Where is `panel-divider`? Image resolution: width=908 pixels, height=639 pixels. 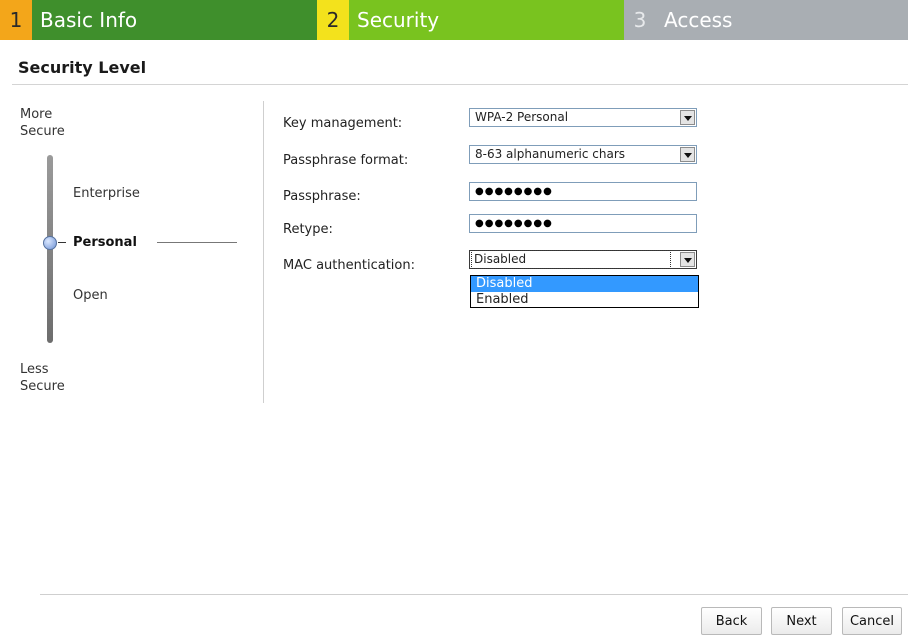
panel-divider is located at coordinates (263, 252).